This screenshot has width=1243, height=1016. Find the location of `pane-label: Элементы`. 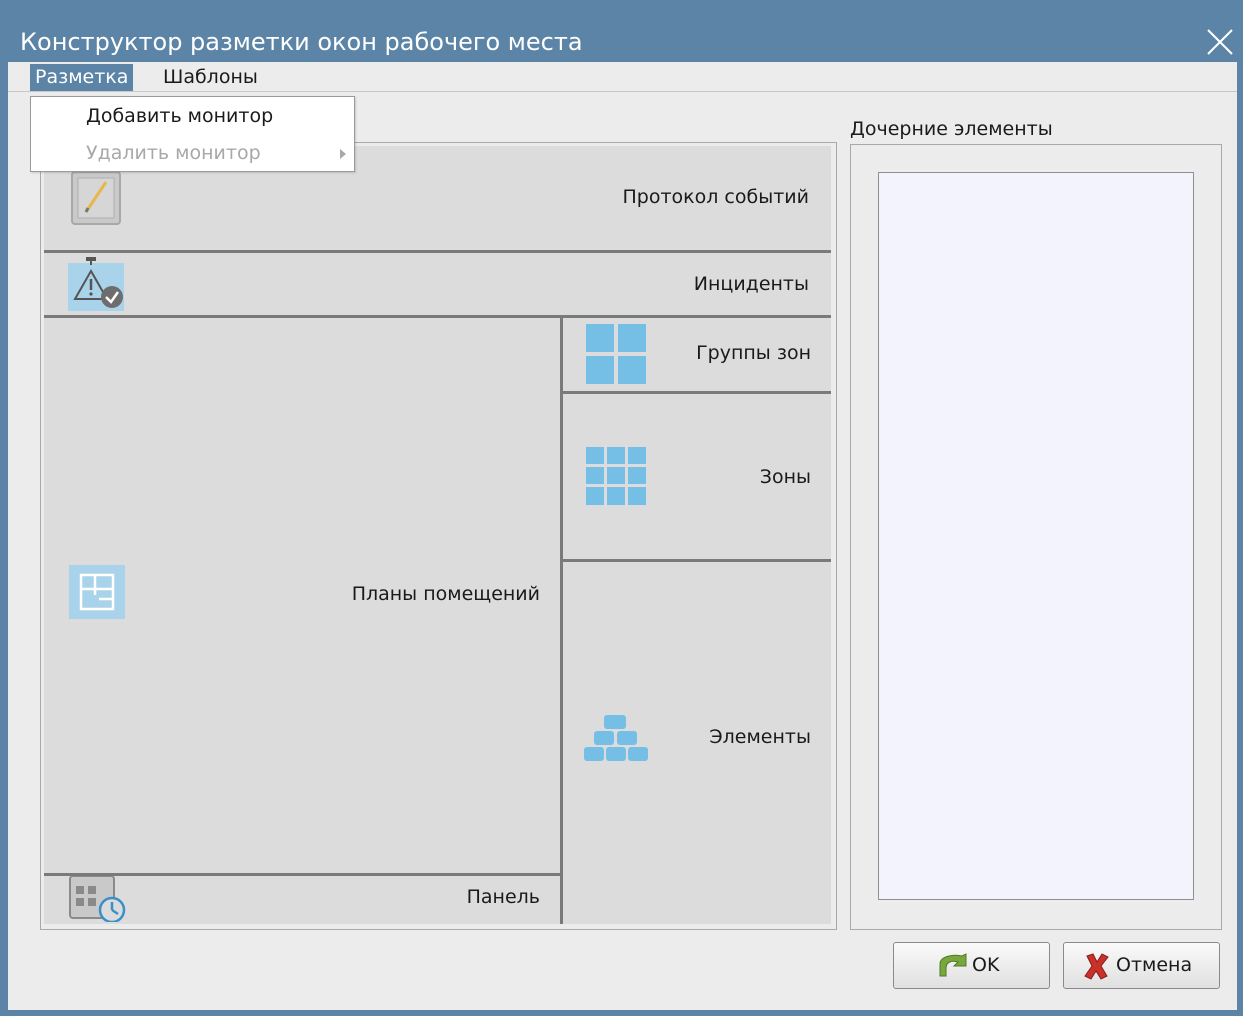

pane-label: Элементы is located at coordinates (760, 737).